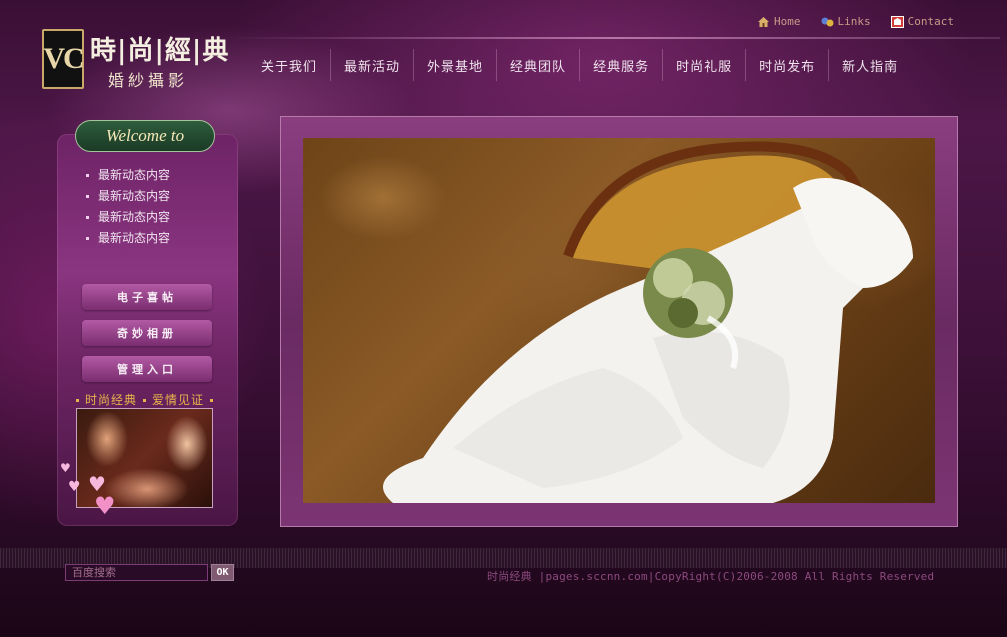 This screenshot has height=637, width=1007. What do you see at coordinates (145, 136) in the screenshot?
I see `welcome-badge: Welcome to` at bounding box center [145, 136].